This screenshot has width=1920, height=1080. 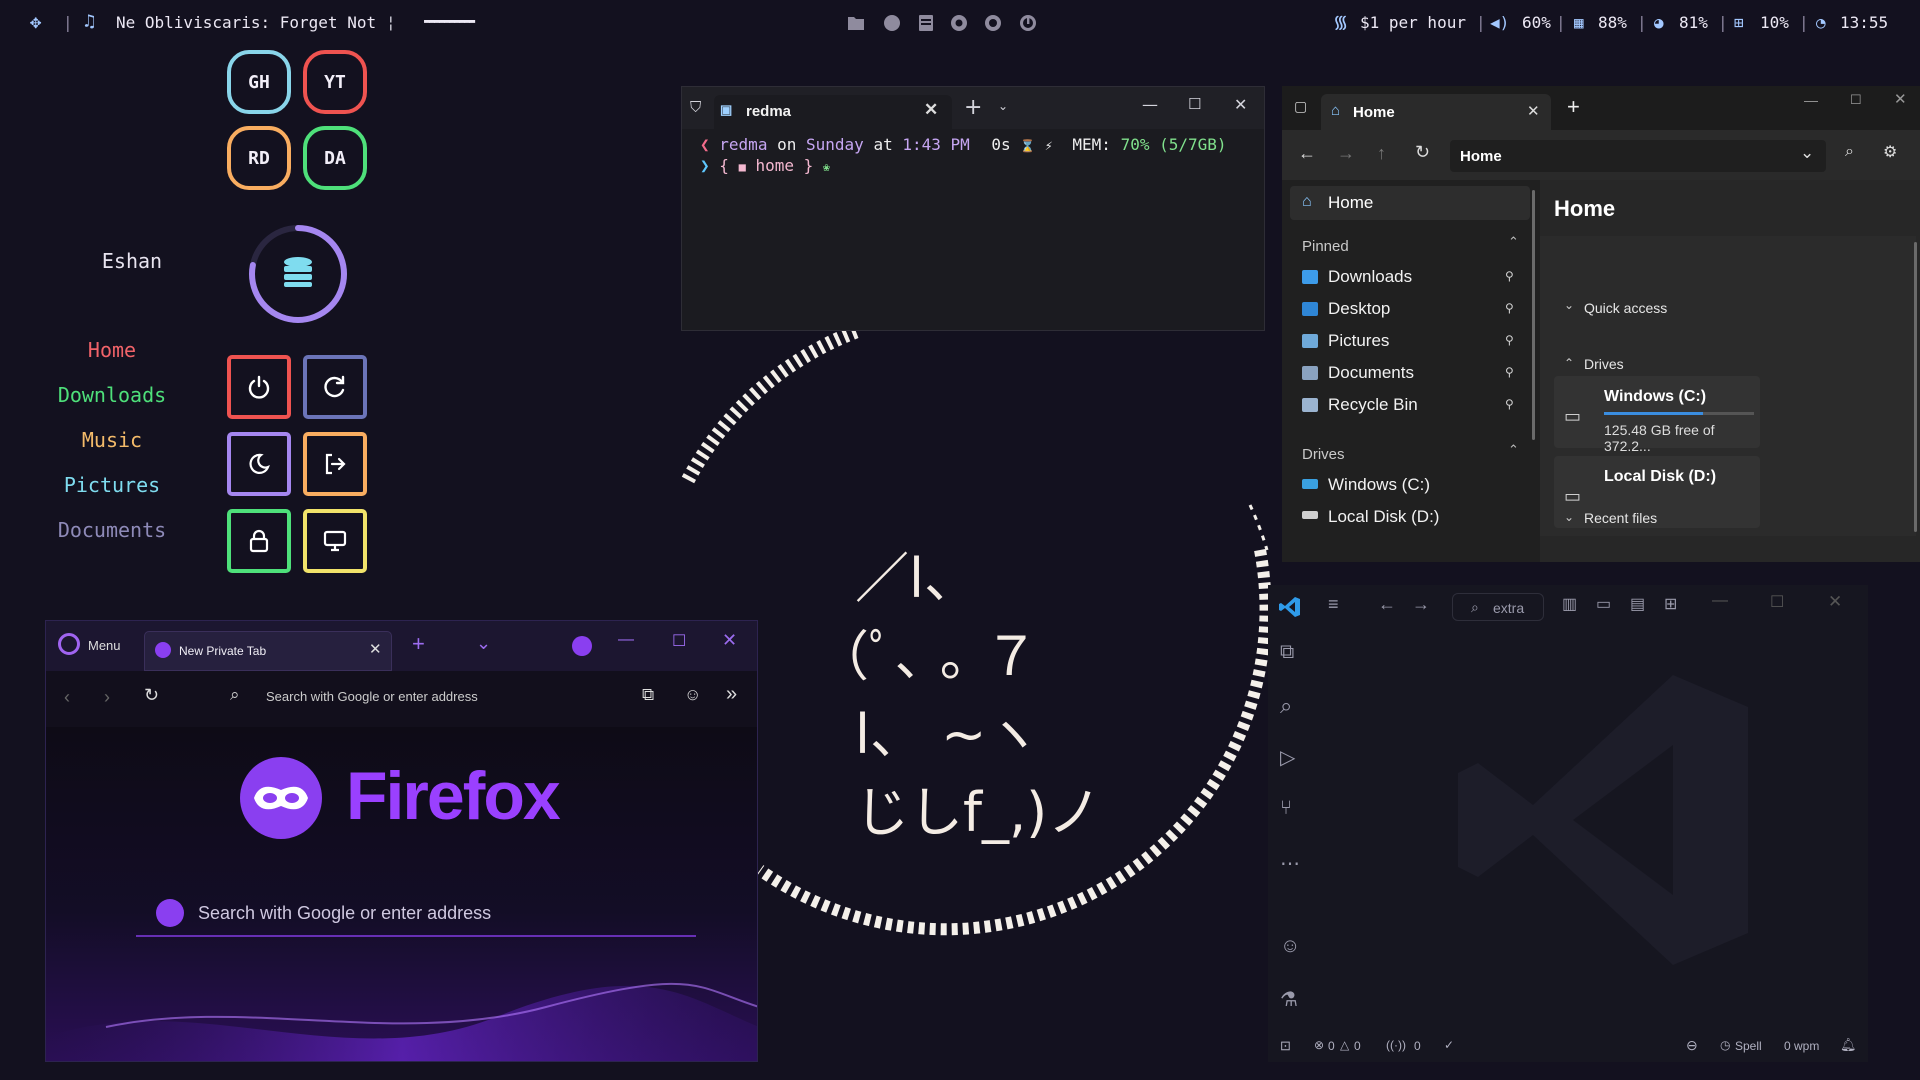 What do you see at coordinates (112, 440) in the screenshot?
I see `nav-music: Music` at bounding box center [112, 440].